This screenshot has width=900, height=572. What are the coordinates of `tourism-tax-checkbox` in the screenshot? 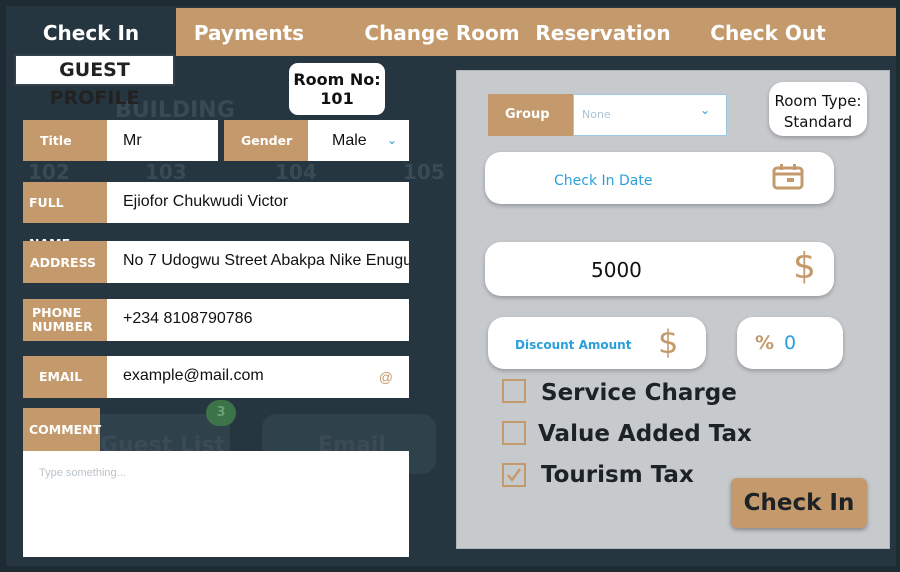 It's located at (514, 475).